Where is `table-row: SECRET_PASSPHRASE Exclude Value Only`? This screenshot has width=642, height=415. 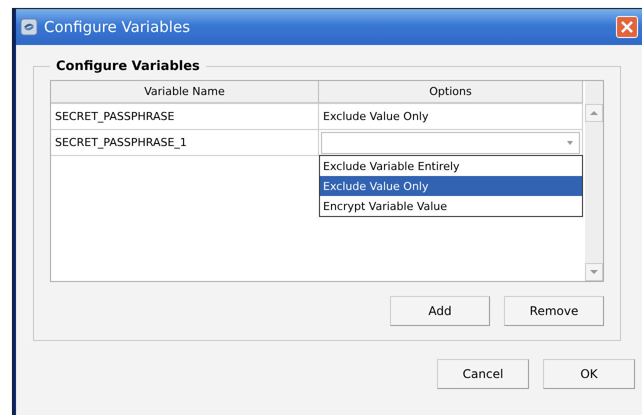 table-row: SECRET_PASSPHRASE Exclude Value Only is located at coordinates (317, 117).